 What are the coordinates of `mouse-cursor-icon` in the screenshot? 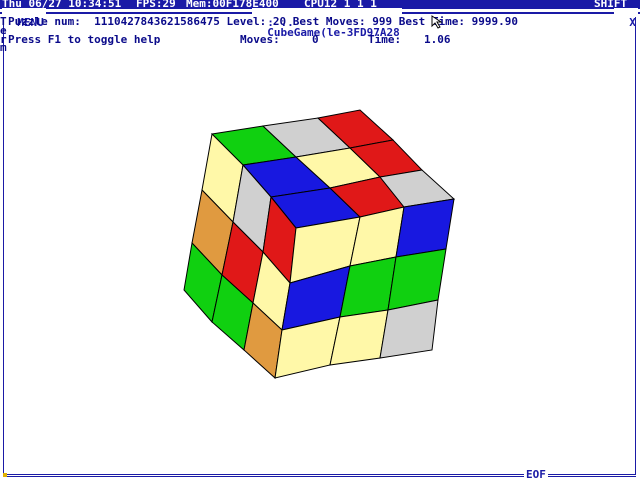 It's located at (437, 22).